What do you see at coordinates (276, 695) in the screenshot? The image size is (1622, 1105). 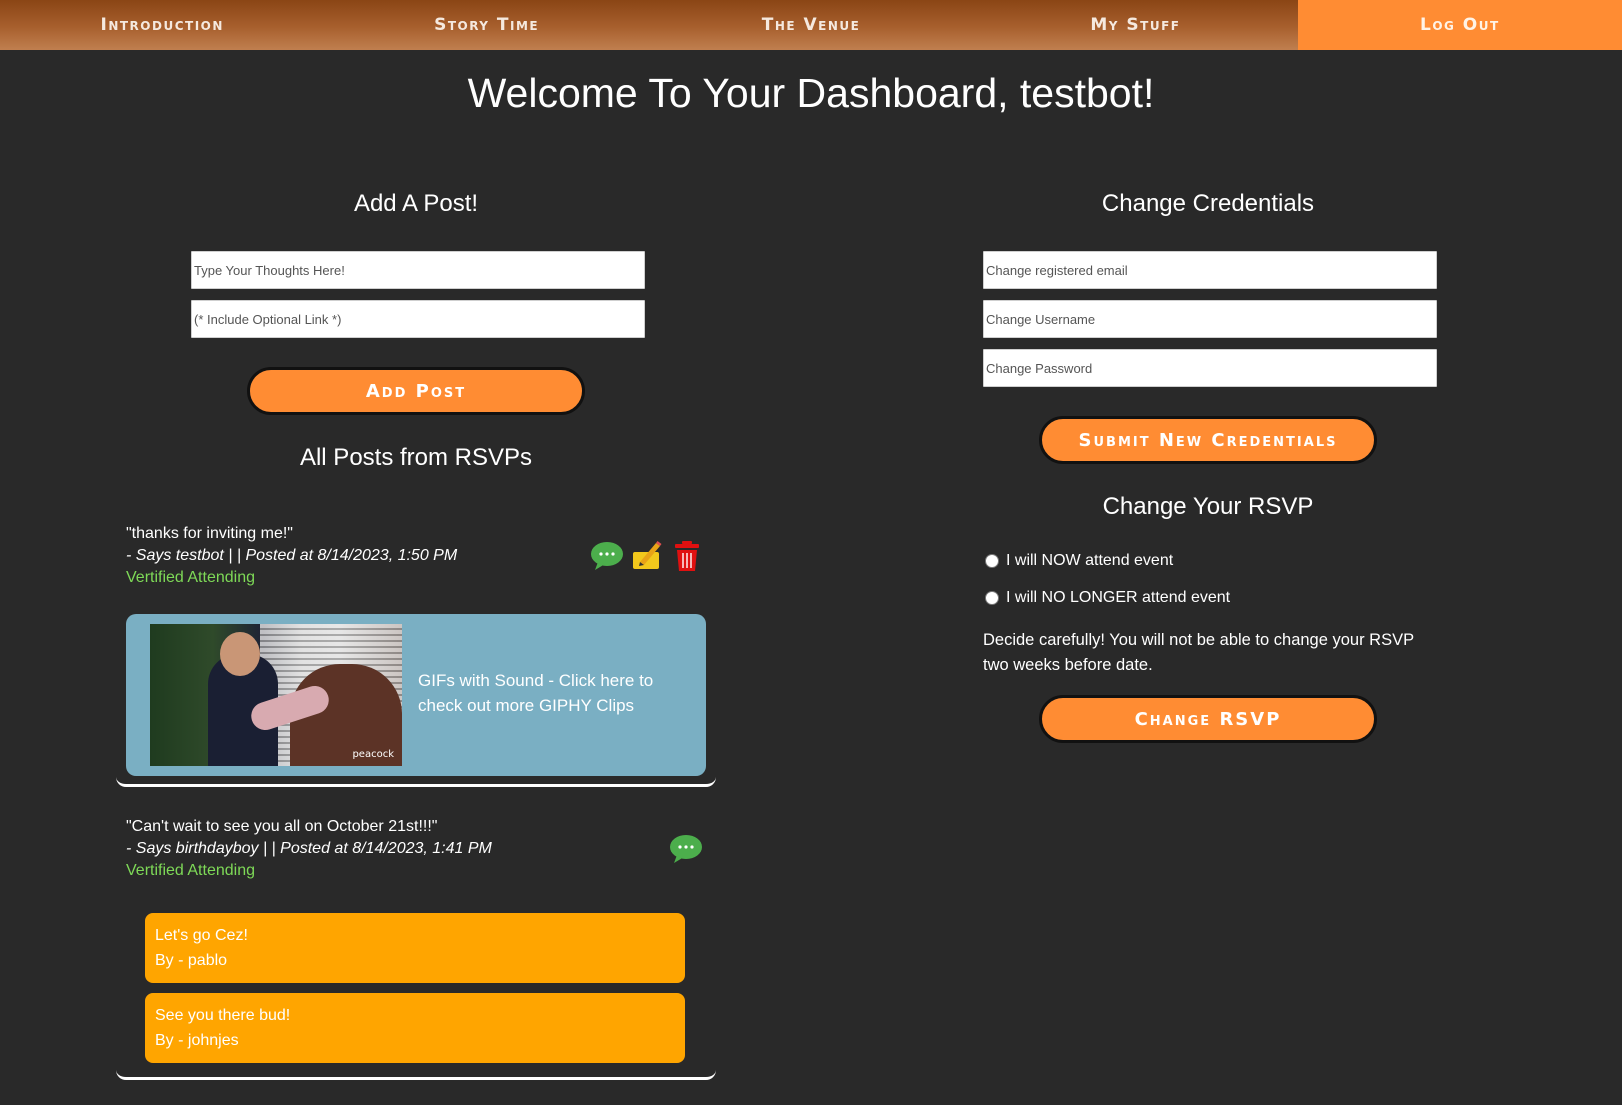 I see `giphy-thumbnail: peacock` at bounding box center [276, 695].